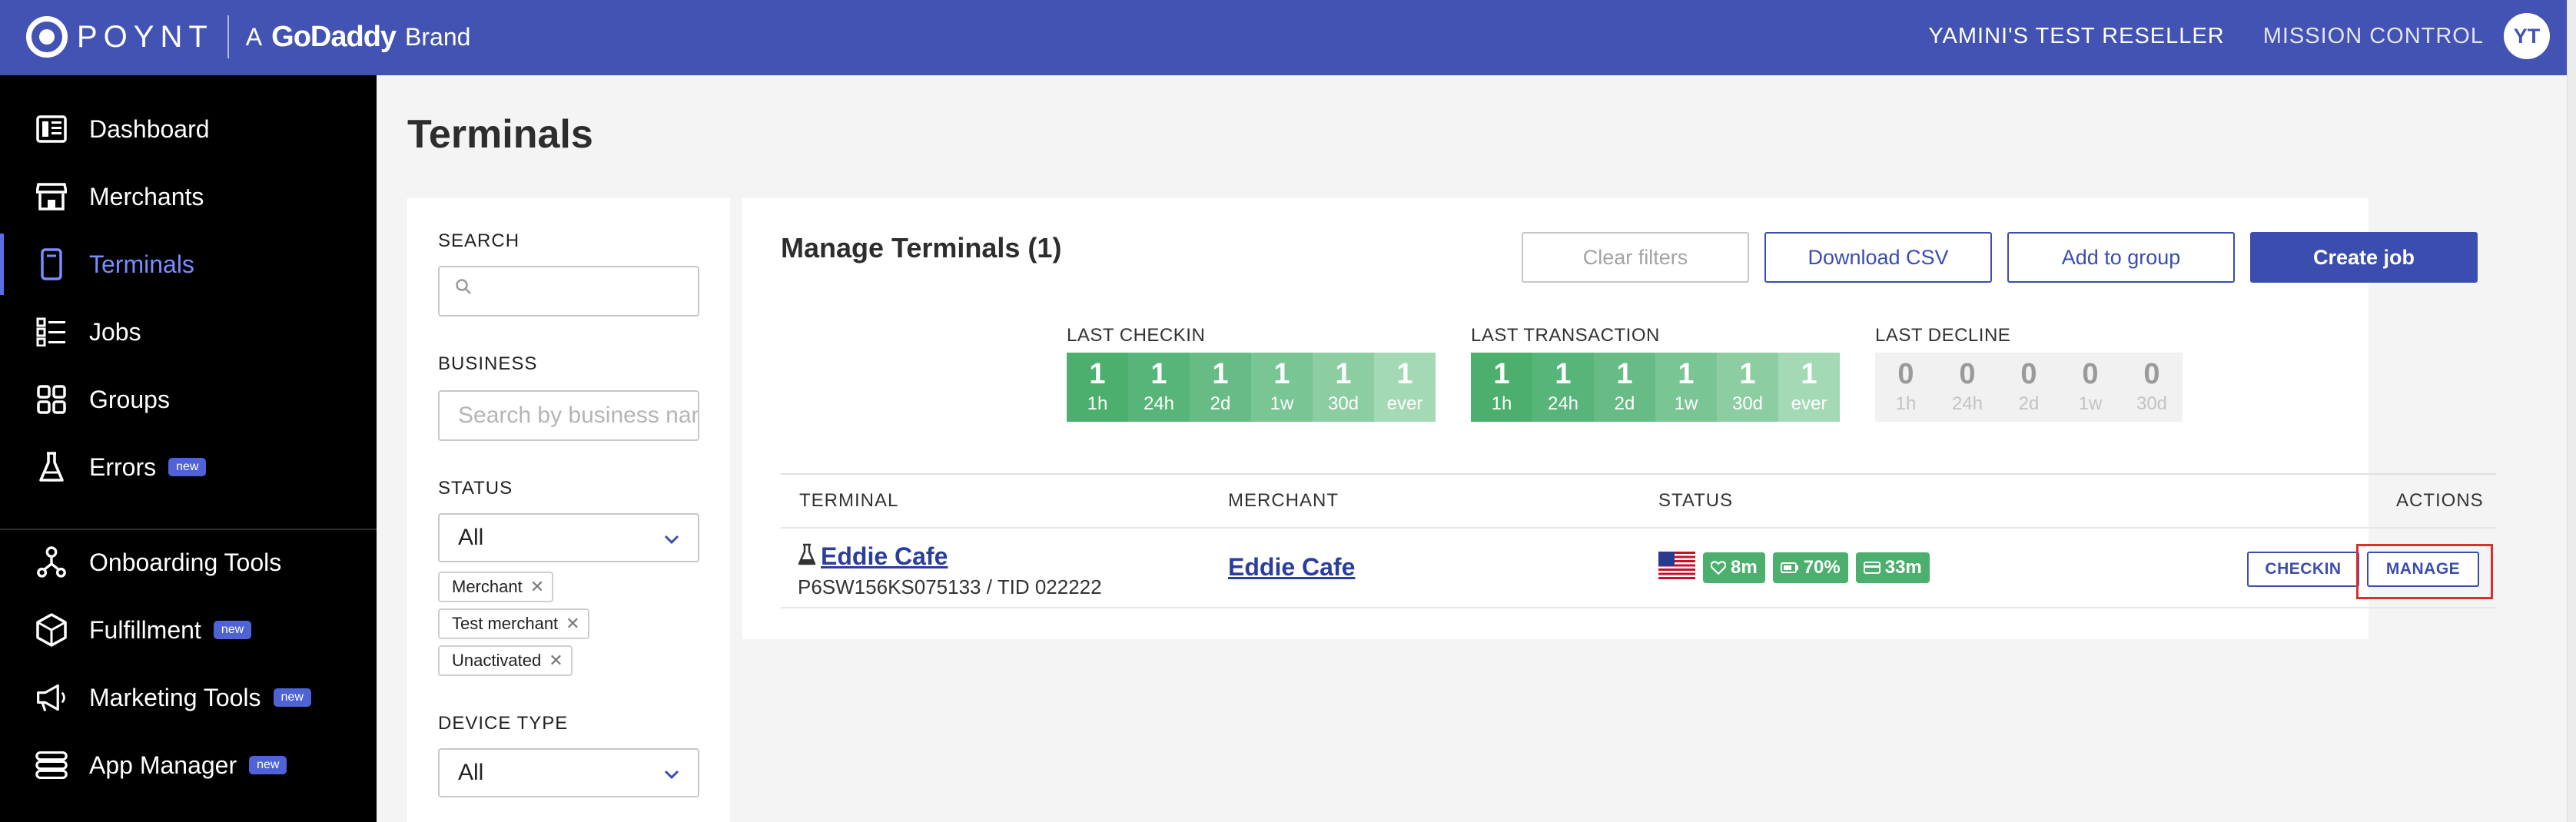 This screenshot has width=2576, height=822. I want to click on metric-cell: 0 2d, so click(2029, 387).